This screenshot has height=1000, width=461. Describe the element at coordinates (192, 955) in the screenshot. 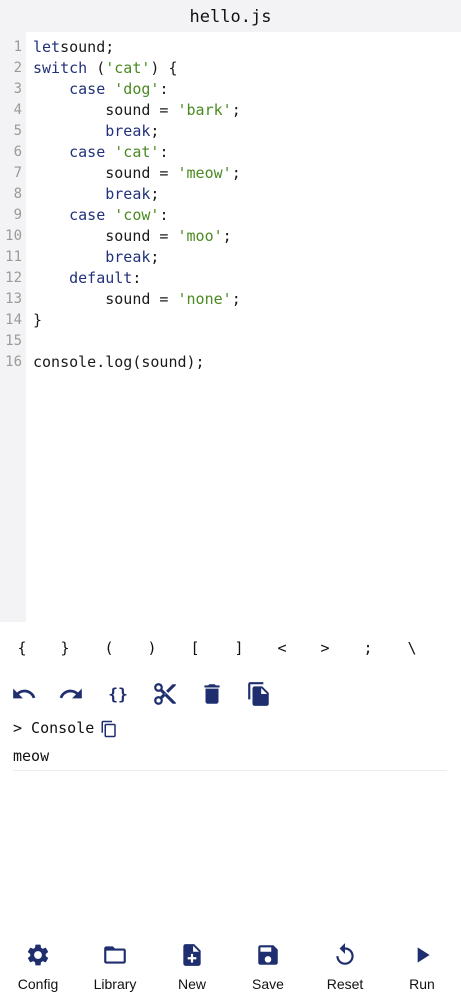

I see `new-file-icon` at that location.